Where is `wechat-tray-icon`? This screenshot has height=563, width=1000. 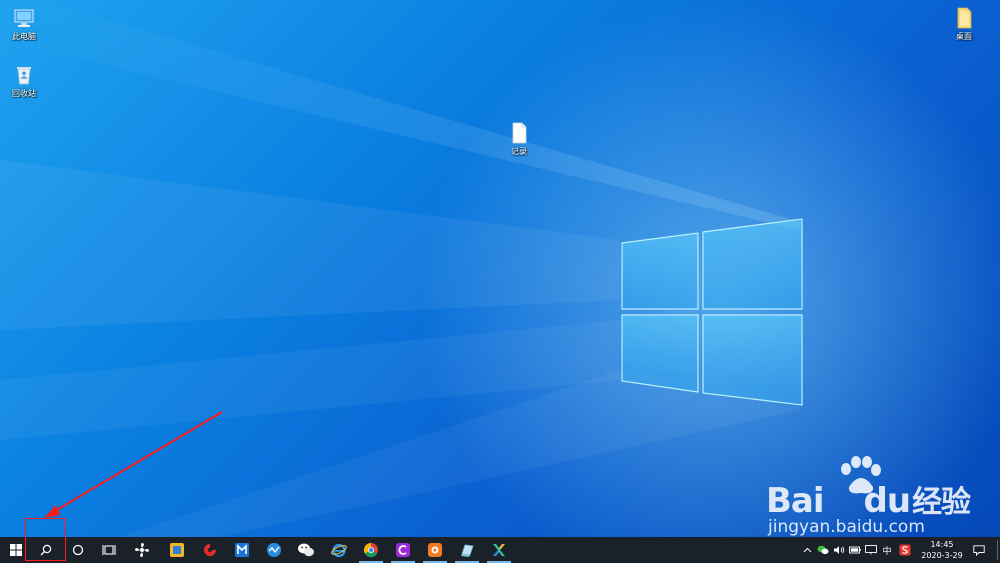 wechat-tray-icon is located at coordinates (823, 550).